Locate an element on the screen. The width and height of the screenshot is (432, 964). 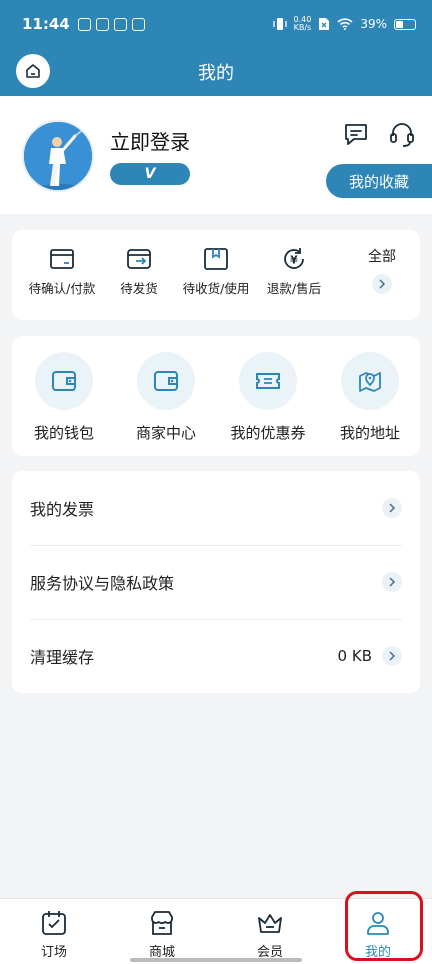
status-time: 11:44 is located at coordinates (46, 24).